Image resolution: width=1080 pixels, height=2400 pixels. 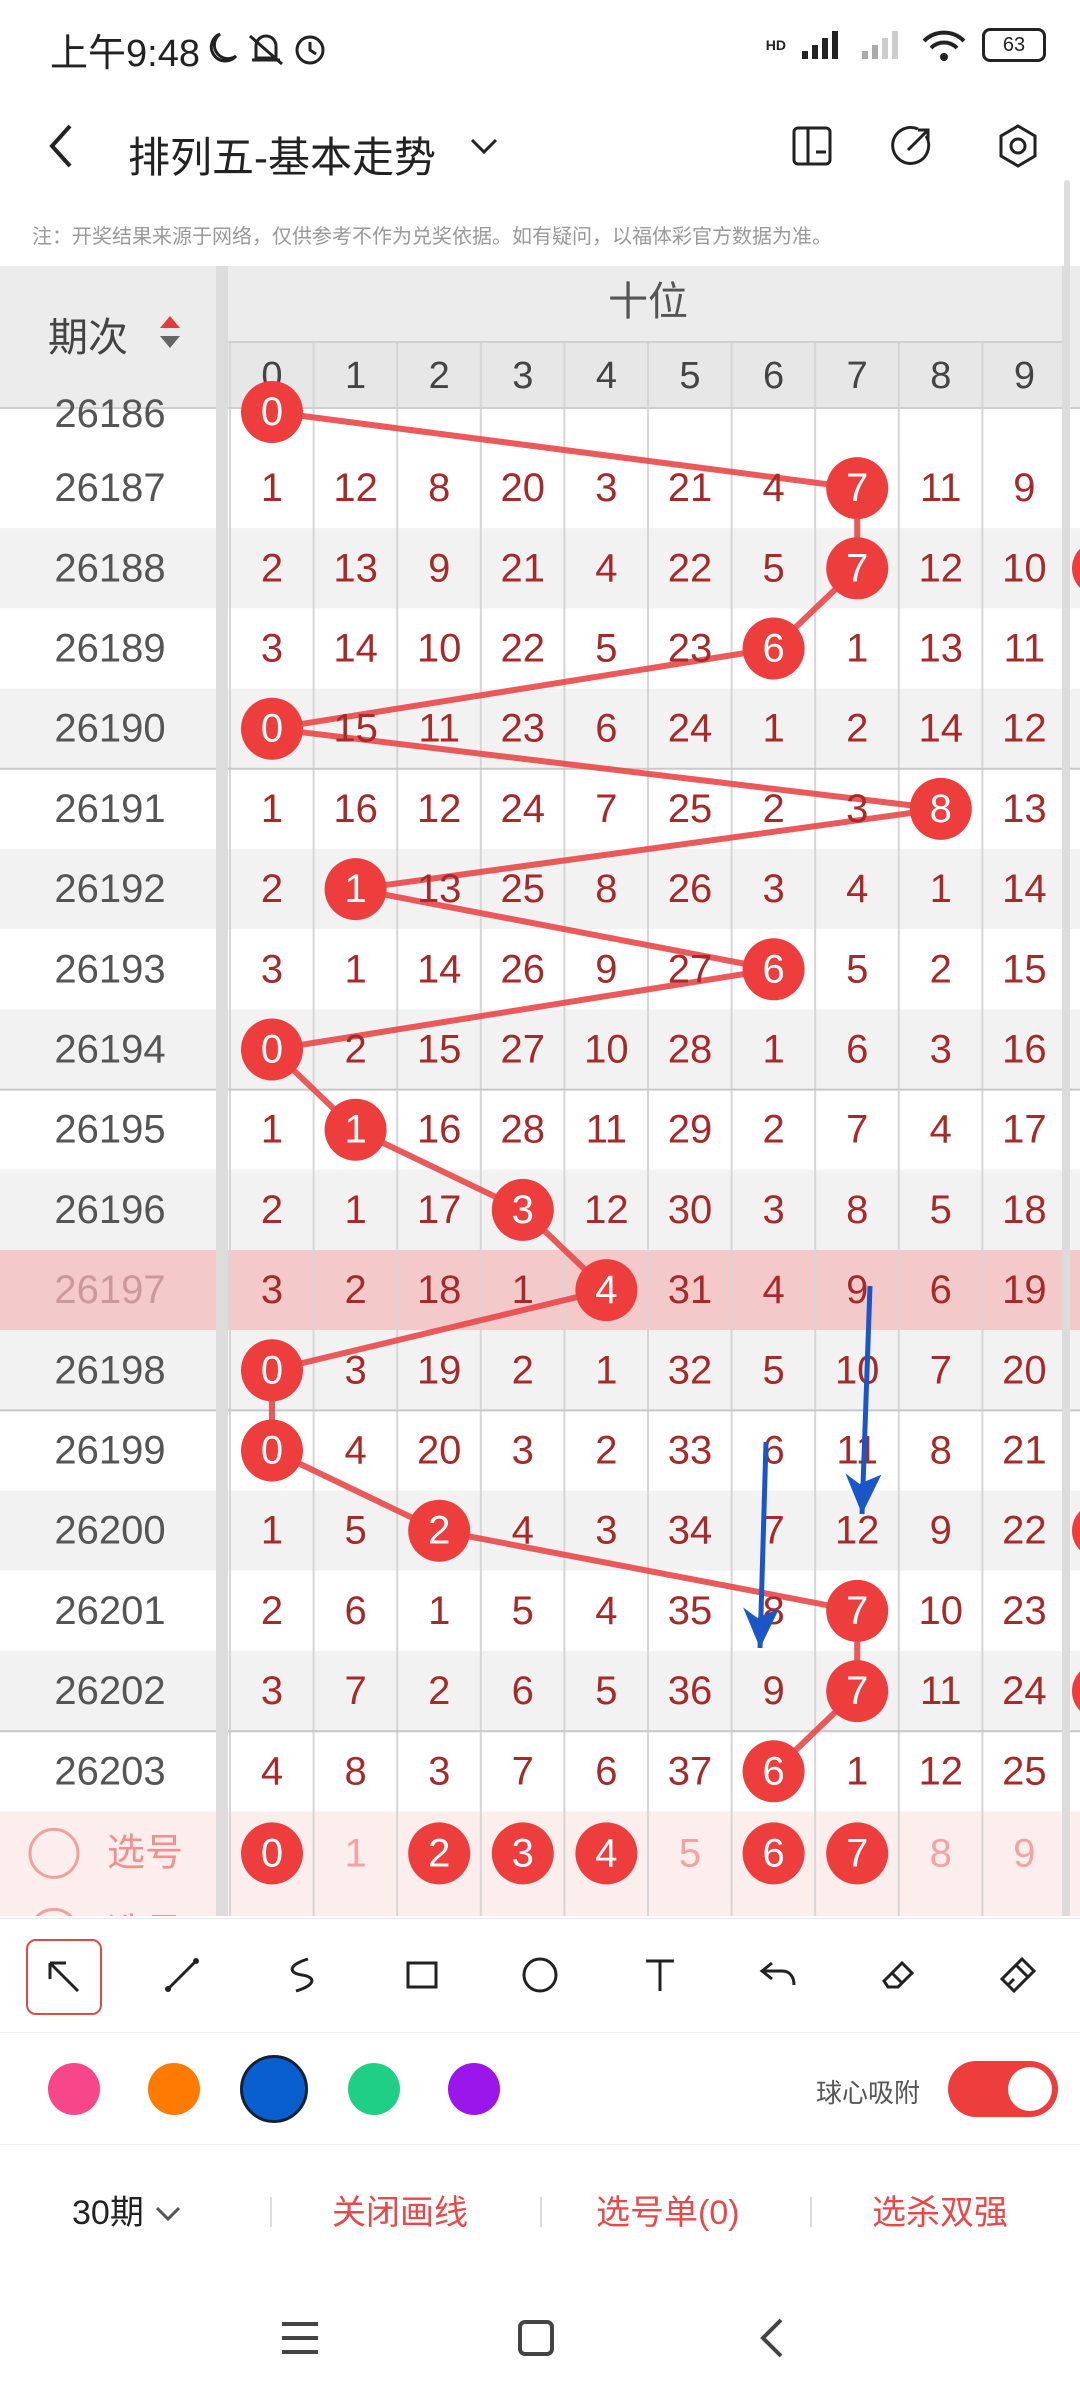 I want to click on omission-value: 29, so click(x=690, y=1130).